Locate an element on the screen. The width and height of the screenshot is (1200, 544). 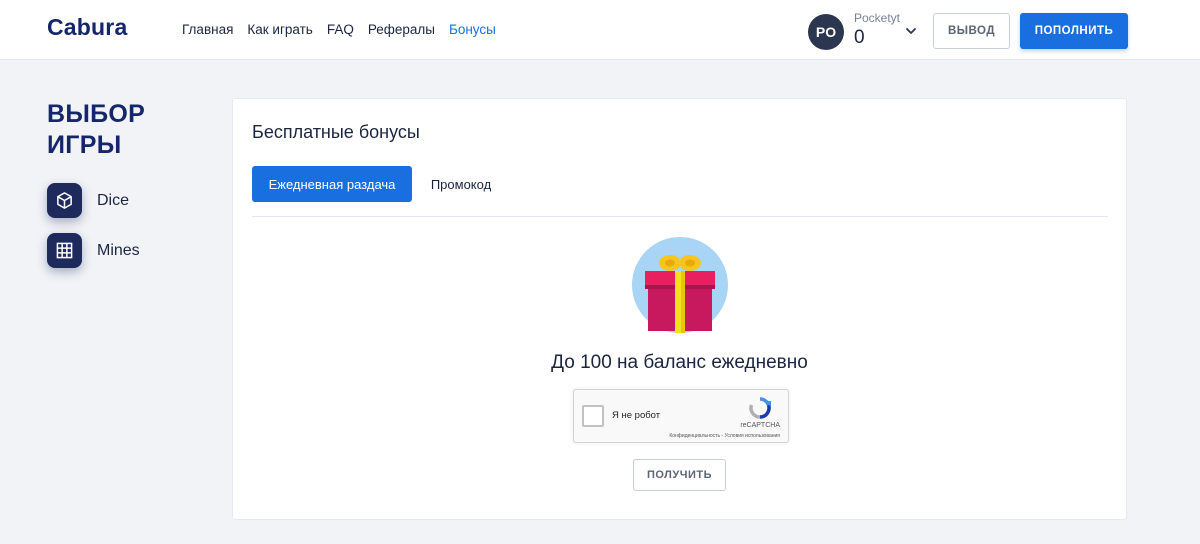
captcha-checkbox is located at coordinates (593, 416).